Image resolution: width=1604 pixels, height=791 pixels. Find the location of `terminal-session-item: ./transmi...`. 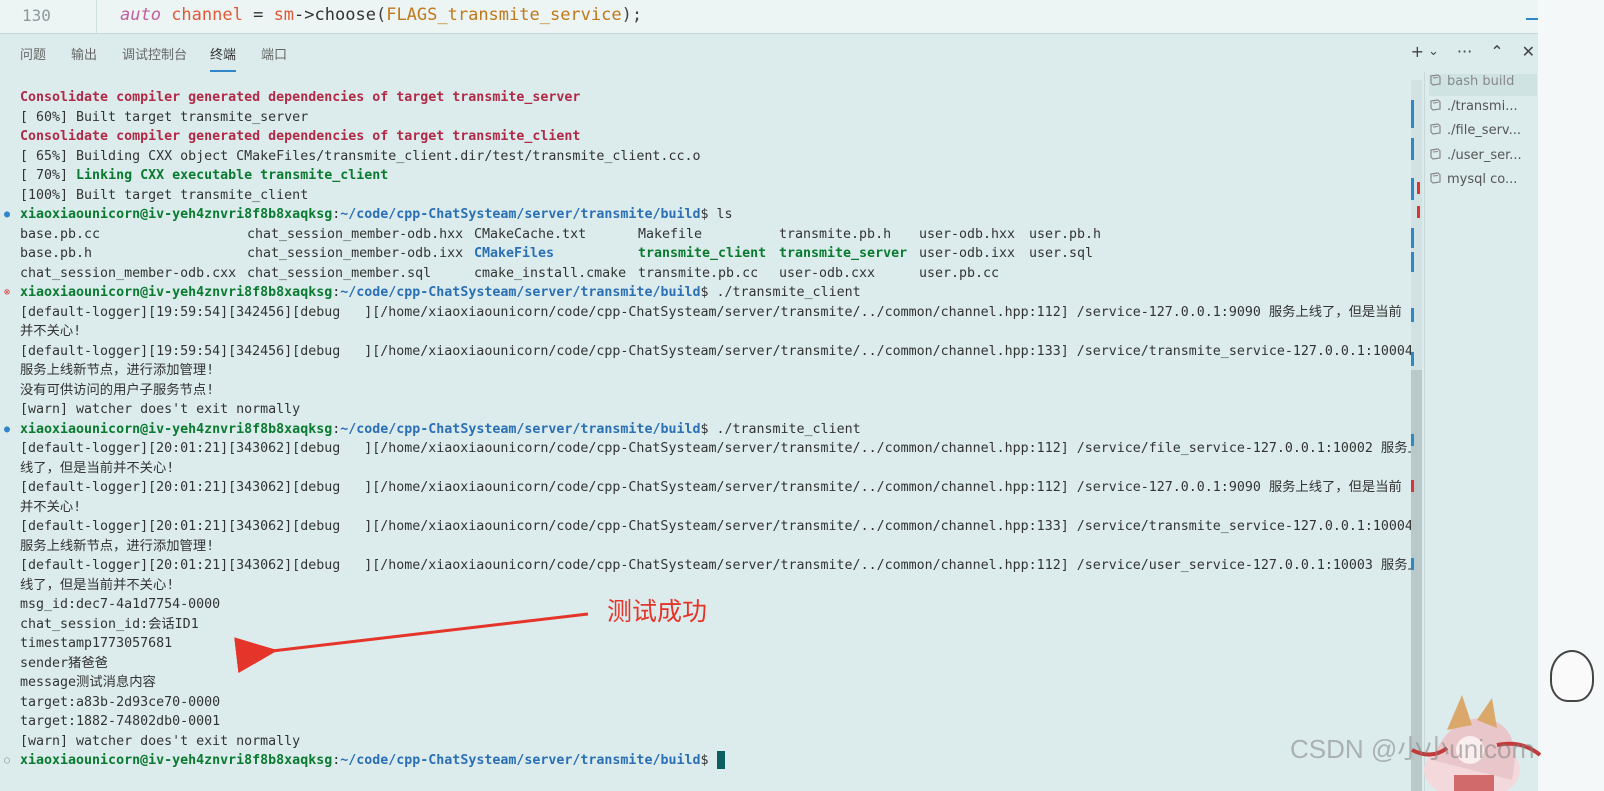

terminal-session-item: ./transmi... is located at coordinates (1483, 110).